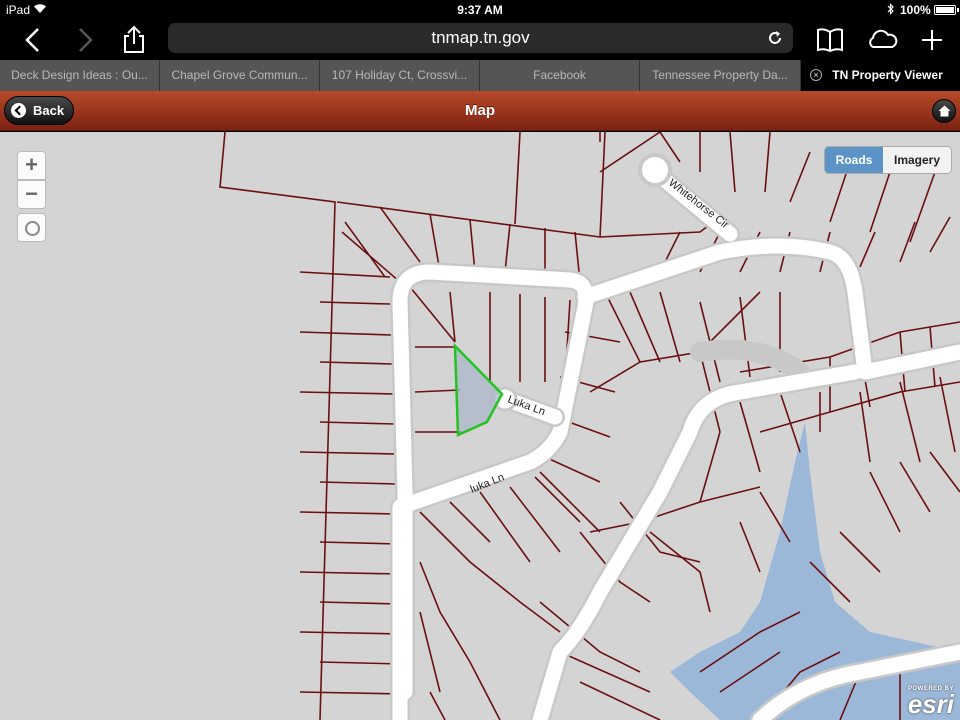 The image size is (960, 720). I want to click on url-text: tnmap.tn.gov, so click(480, 37).